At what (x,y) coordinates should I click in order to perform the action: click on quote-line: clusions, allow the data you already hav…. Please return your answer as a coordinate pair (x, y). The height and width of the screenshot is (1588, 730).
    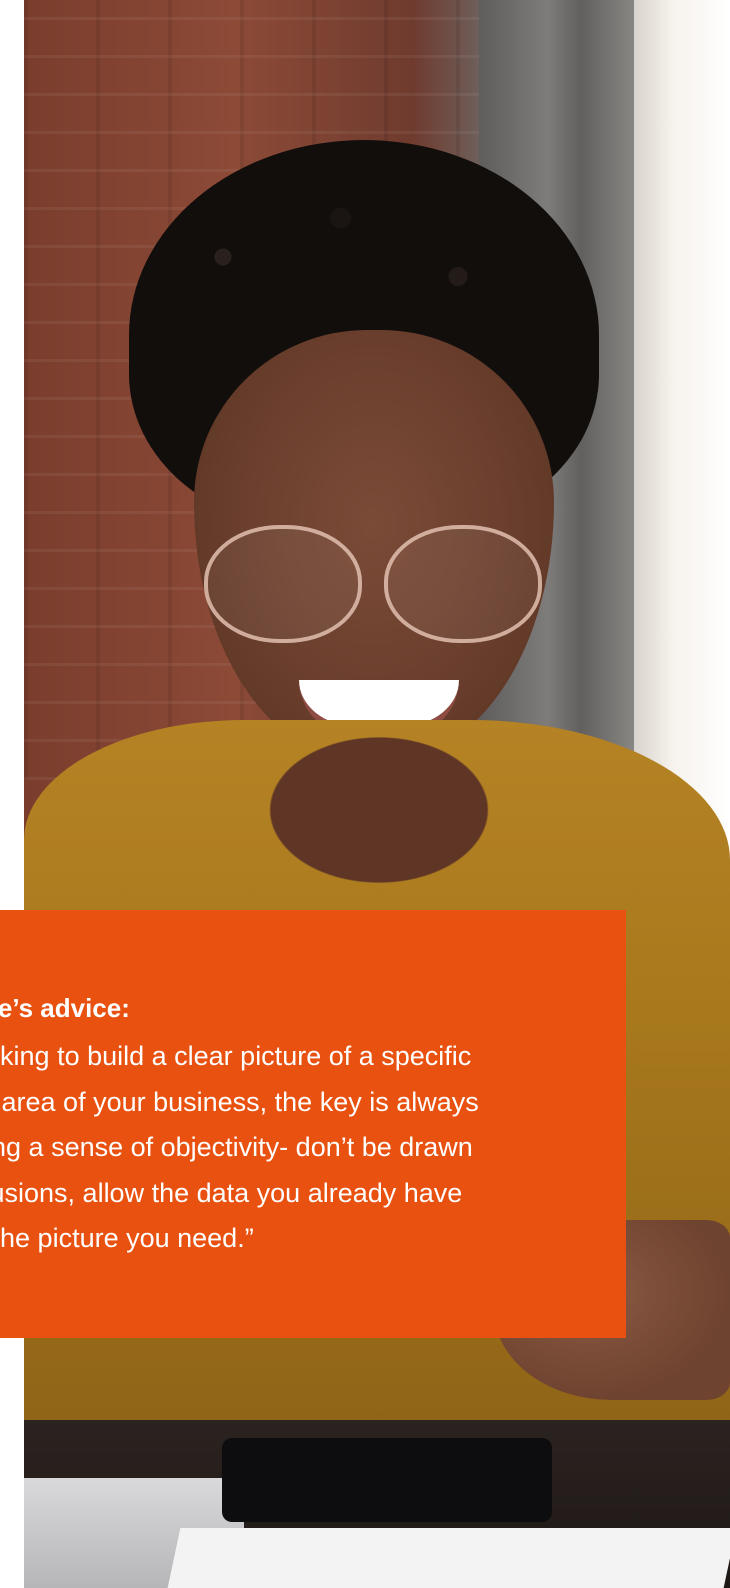
    Looking at the image, I should click on (231, 1192).